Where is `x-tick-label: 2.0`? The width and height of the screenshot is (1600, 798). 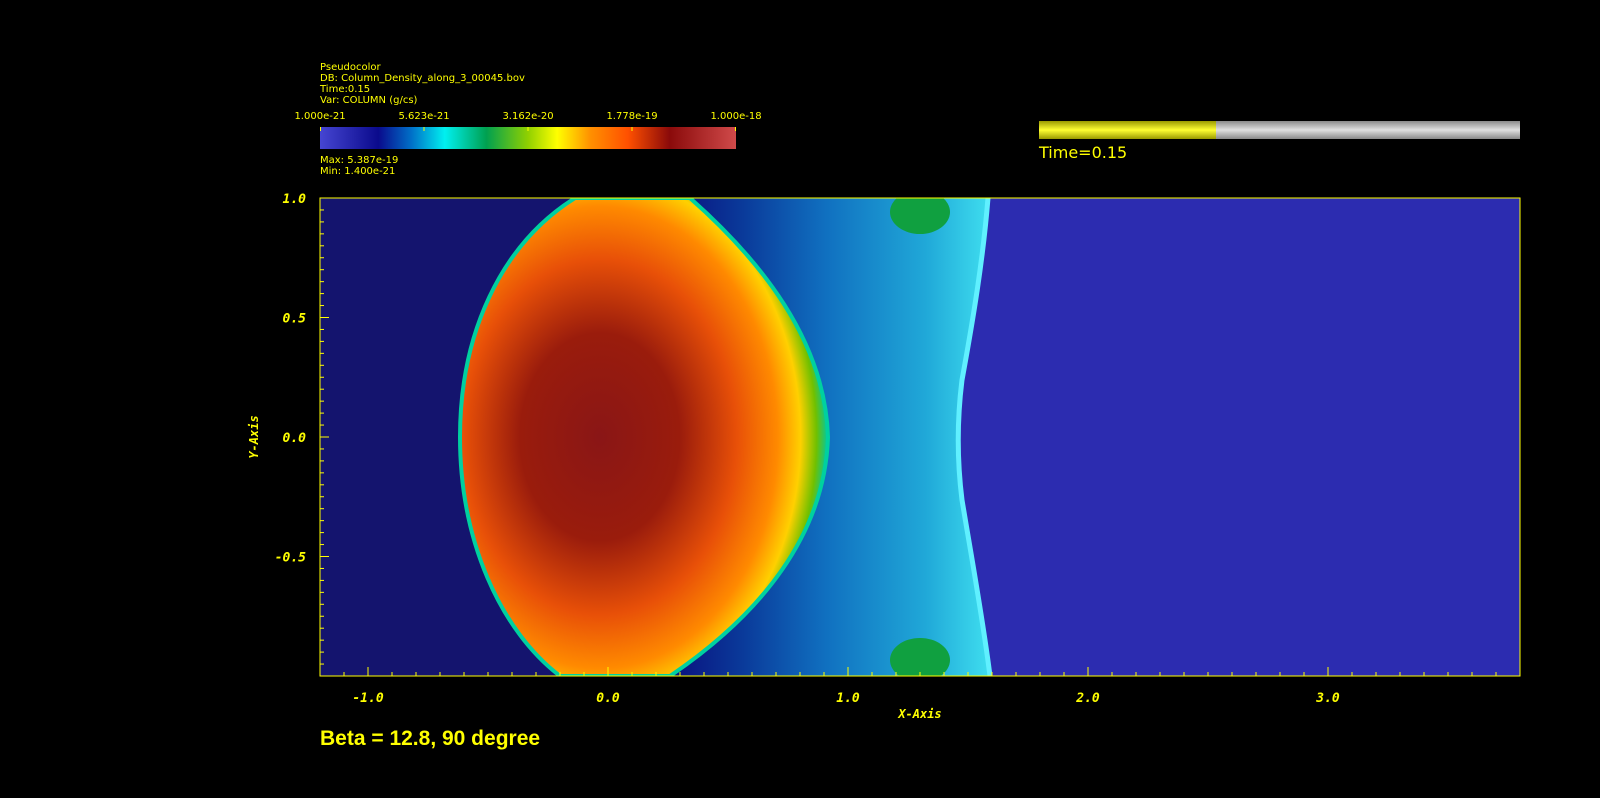 x-tick-label: 2.0 is located at coordinates (1087, 698).